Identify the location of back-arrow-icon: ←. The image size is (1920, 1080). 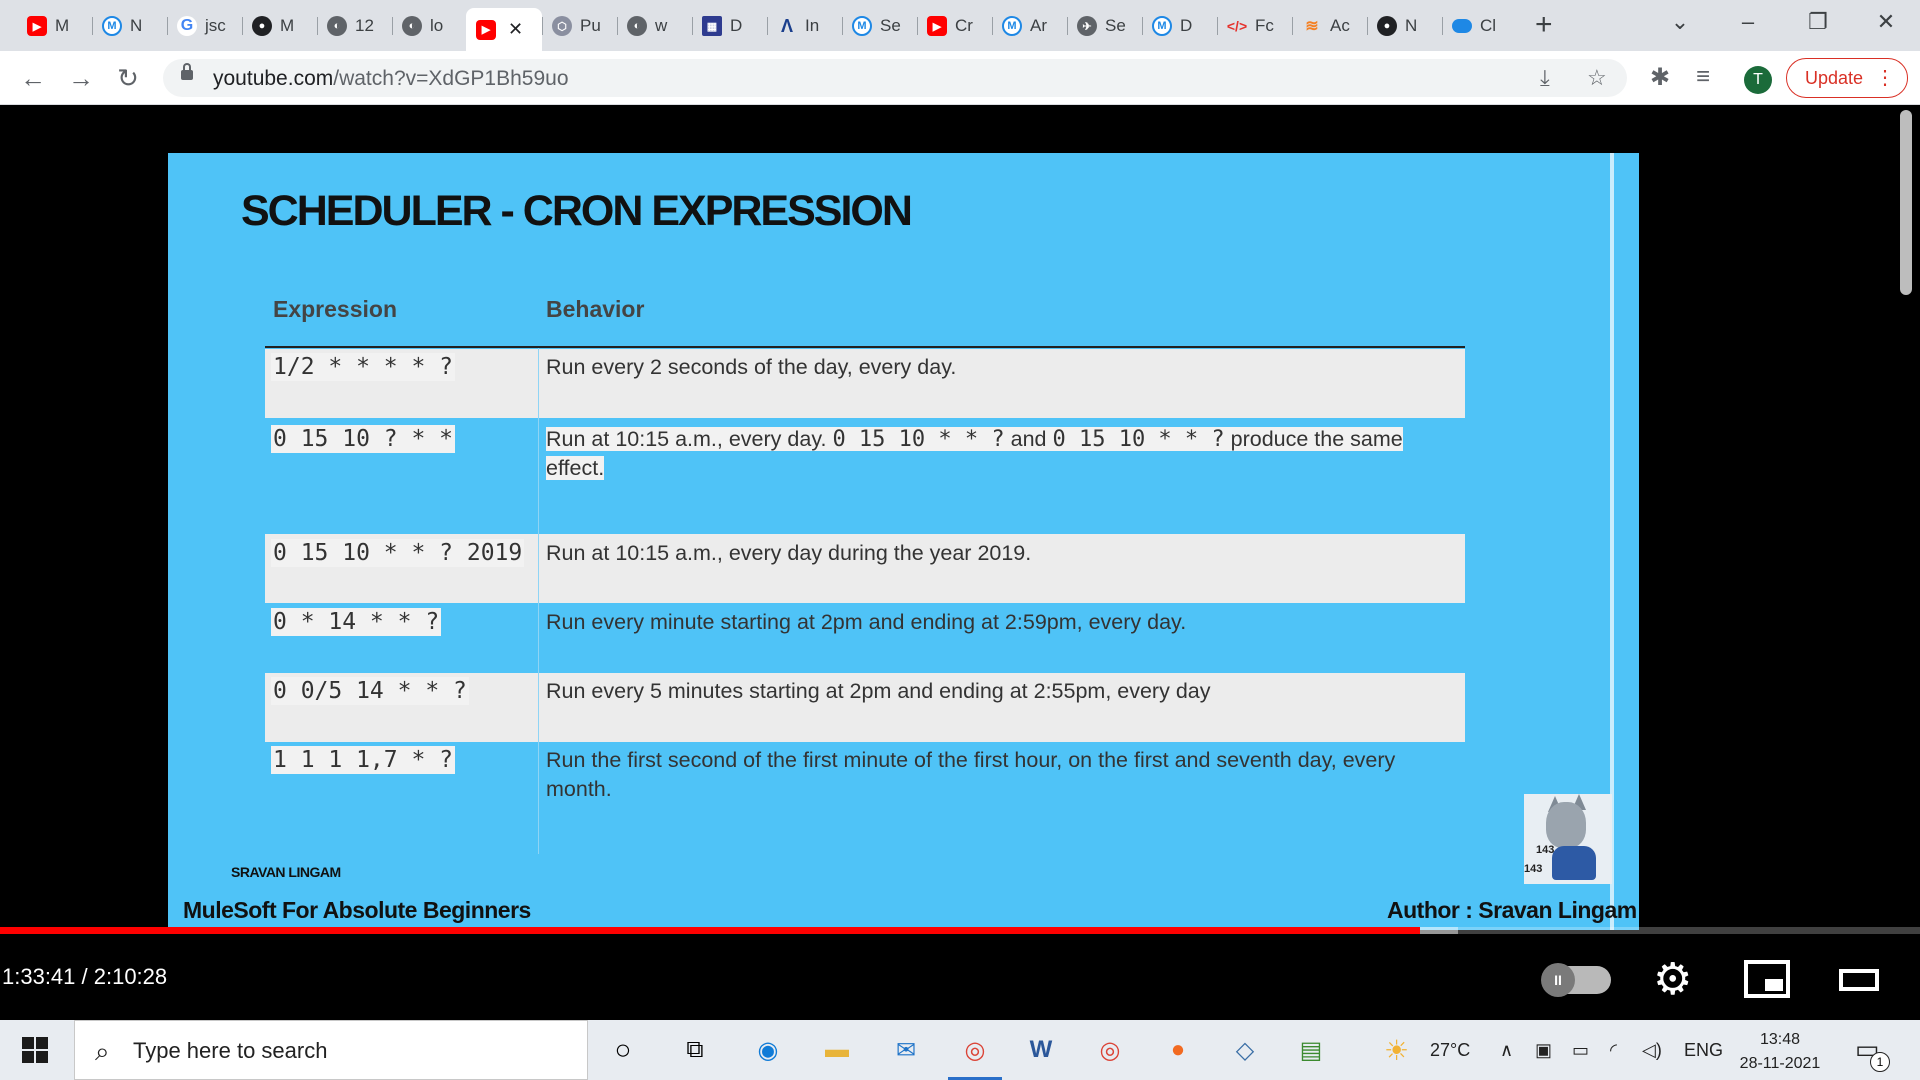
(33, 78).